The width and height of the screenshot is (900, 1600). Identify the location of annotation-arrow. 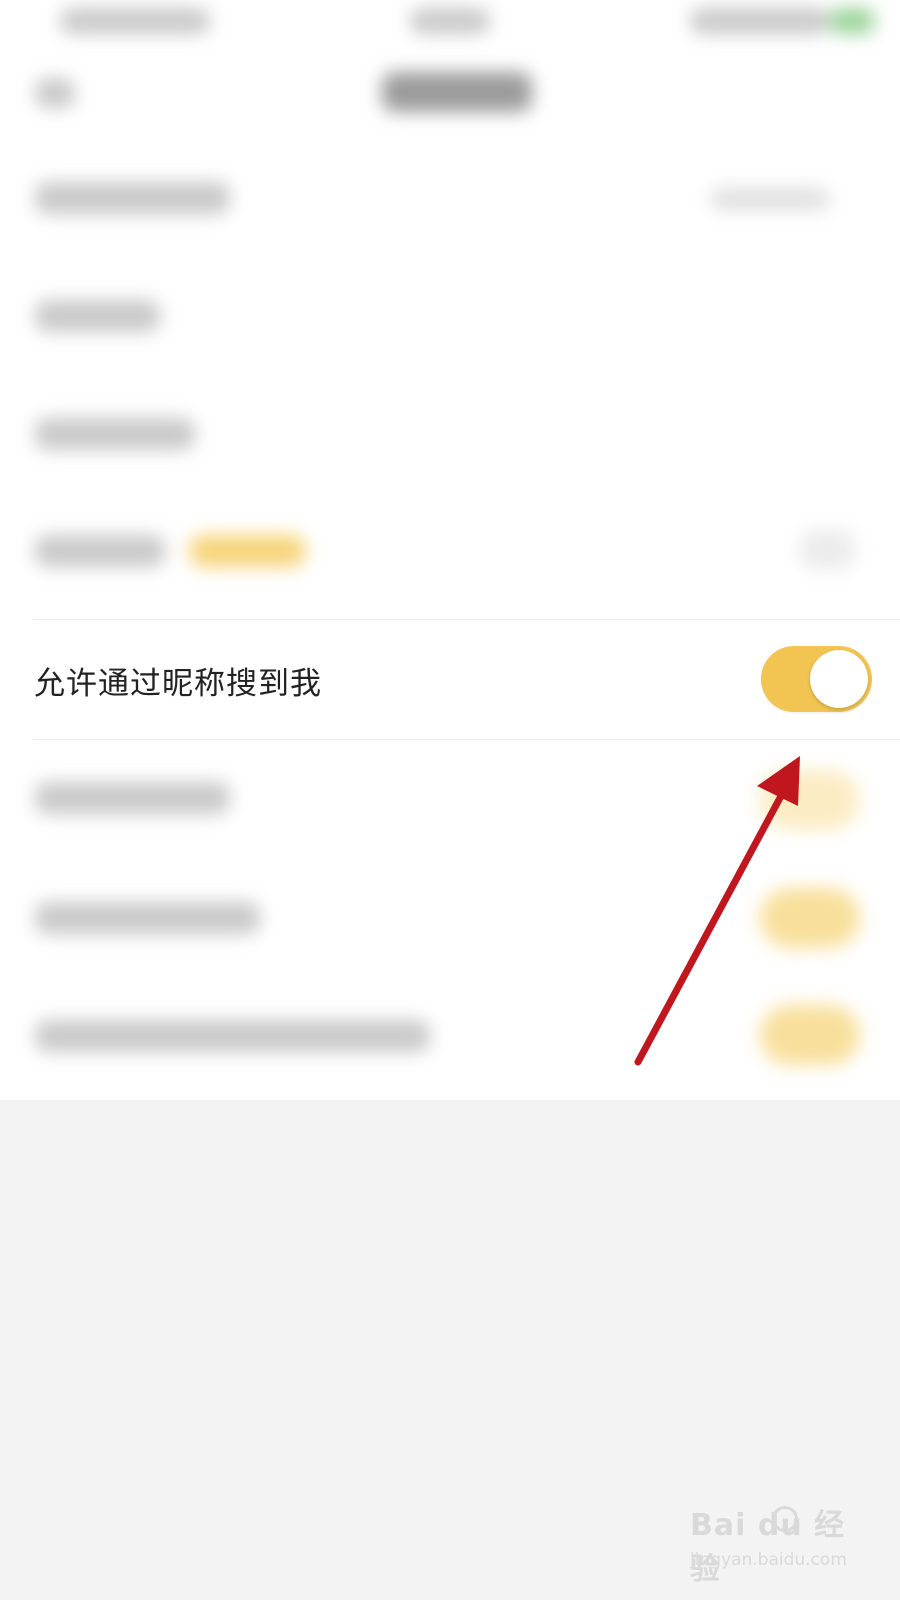
(717, 911).